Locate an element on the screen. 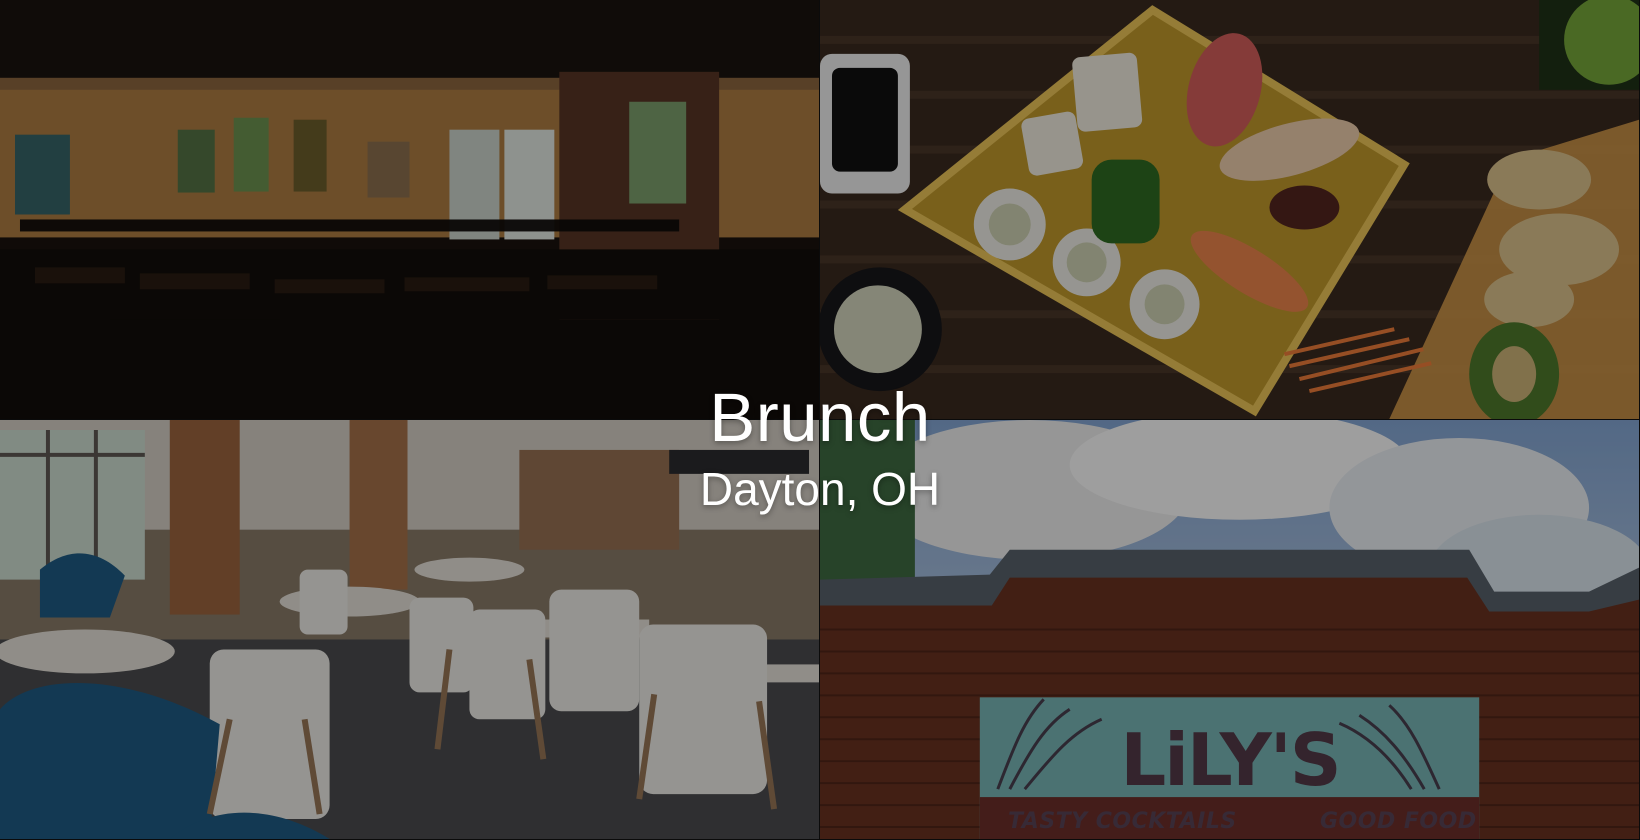 The image size is (1640, 840). sign-right-tagline: GOOD FOOD is located at coordinates (1398, 821).